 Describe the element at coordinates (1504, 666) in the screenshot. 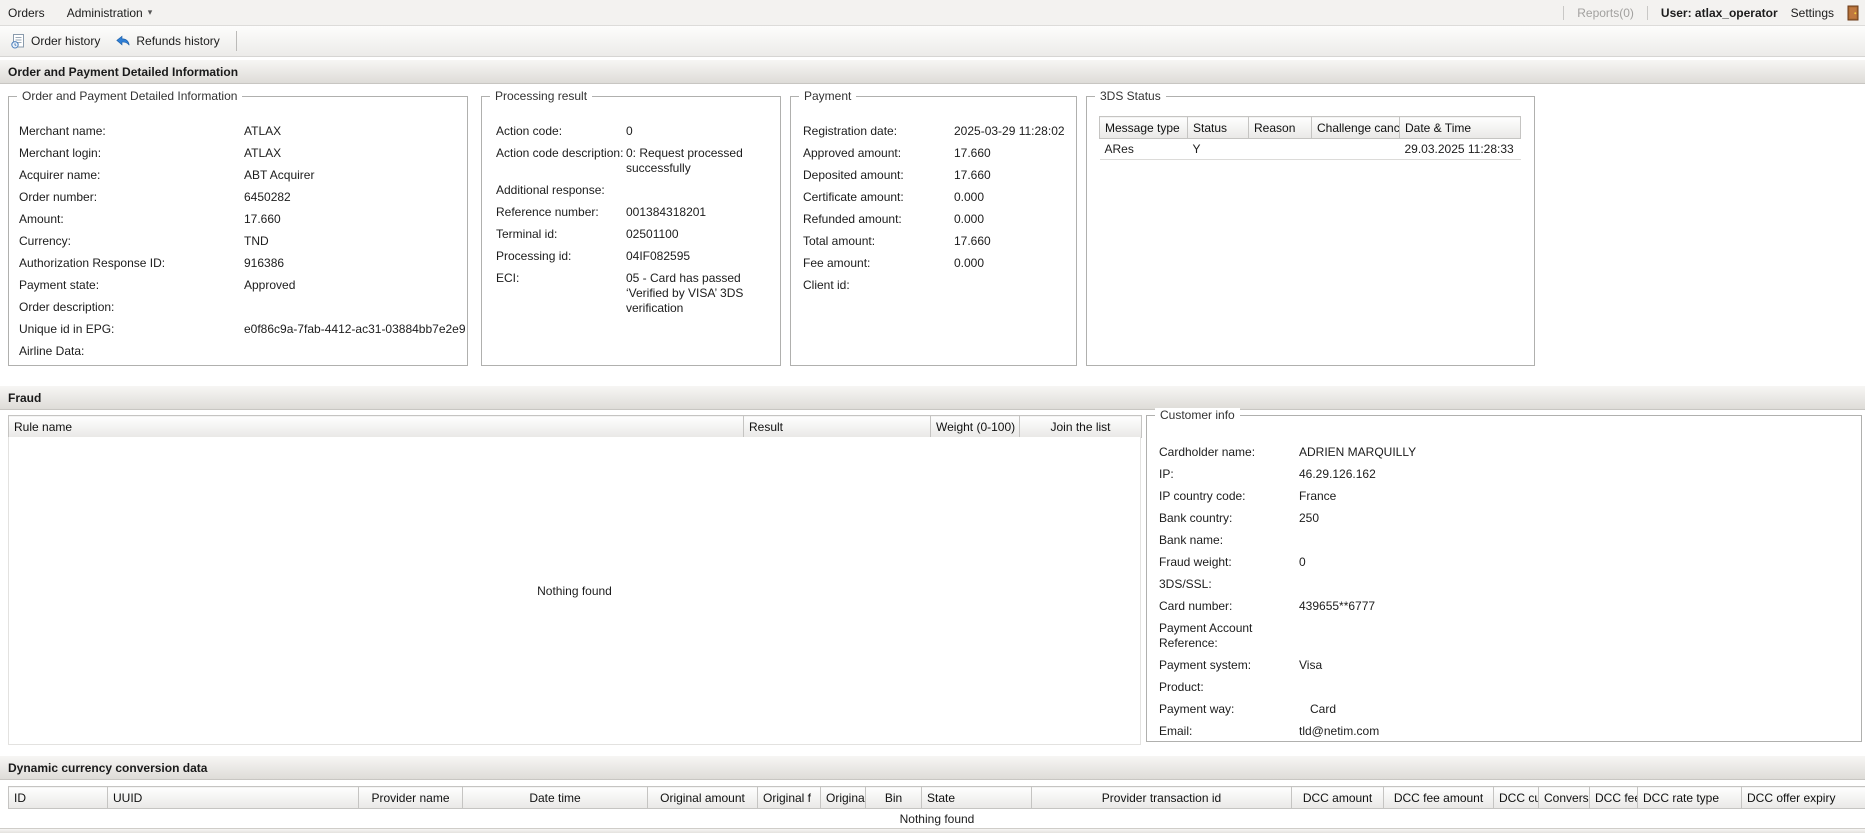

I see `field-row-payment-system: Payment system: Visa` at that location.